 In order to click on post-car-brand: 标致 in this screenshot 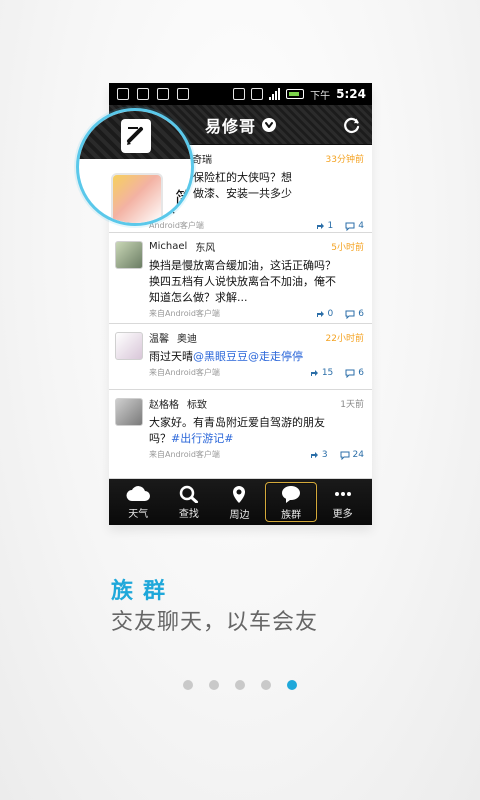, I will do `click(197, 405)`.